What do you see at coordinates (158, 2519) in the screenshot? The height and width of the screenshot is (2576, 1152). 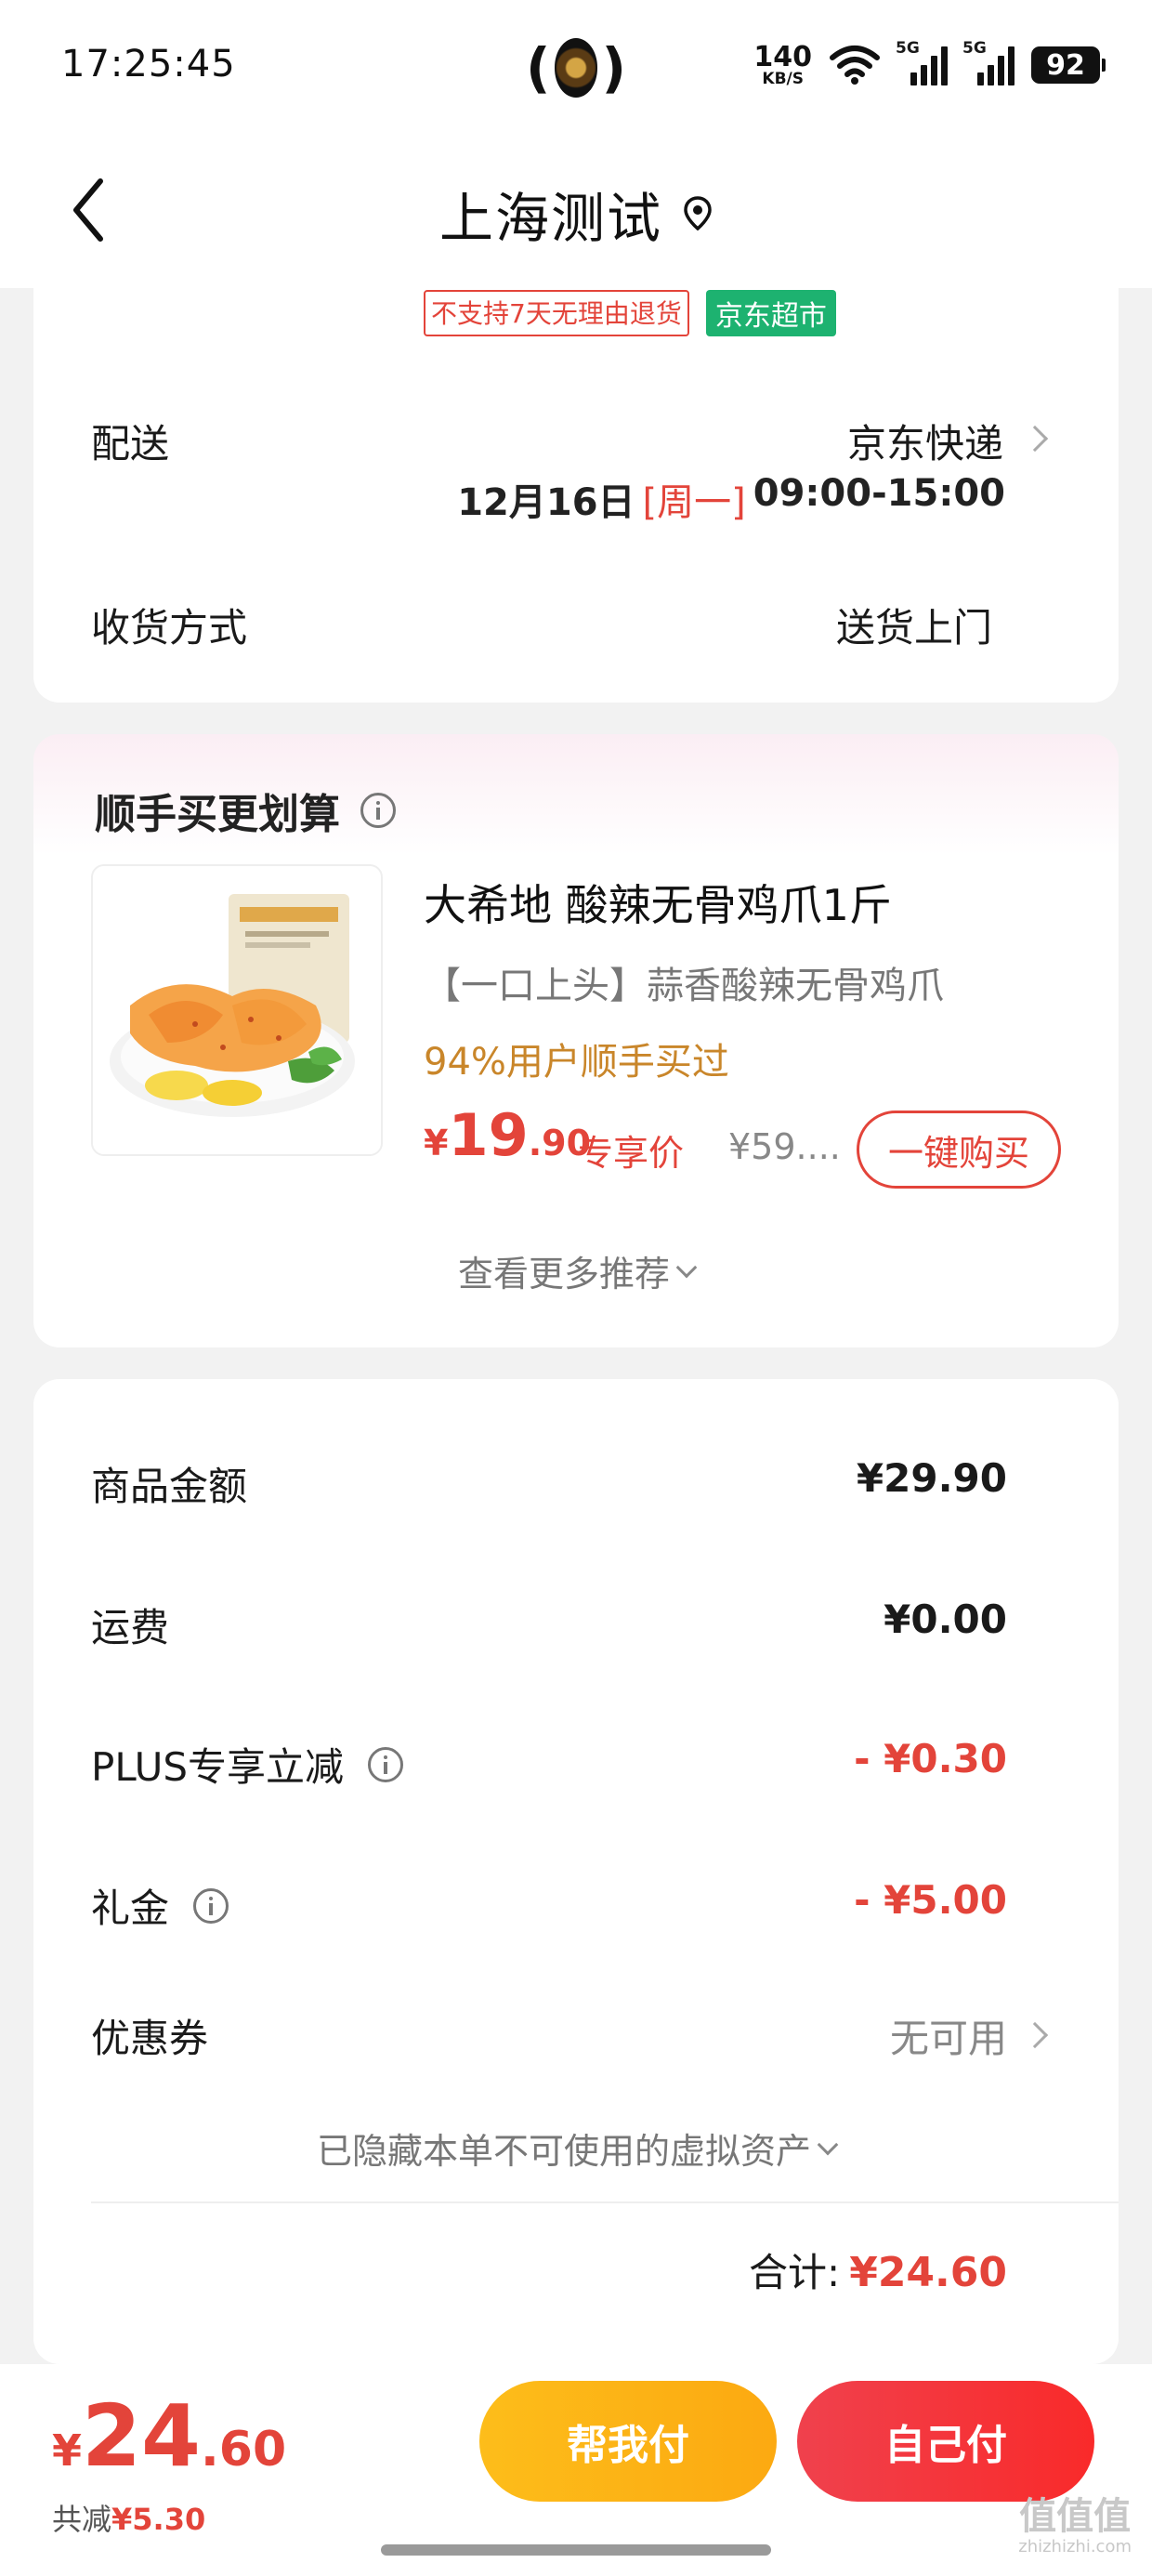 I see `total-saved-value: ¥5.30` at bounding box center [158, 2519].